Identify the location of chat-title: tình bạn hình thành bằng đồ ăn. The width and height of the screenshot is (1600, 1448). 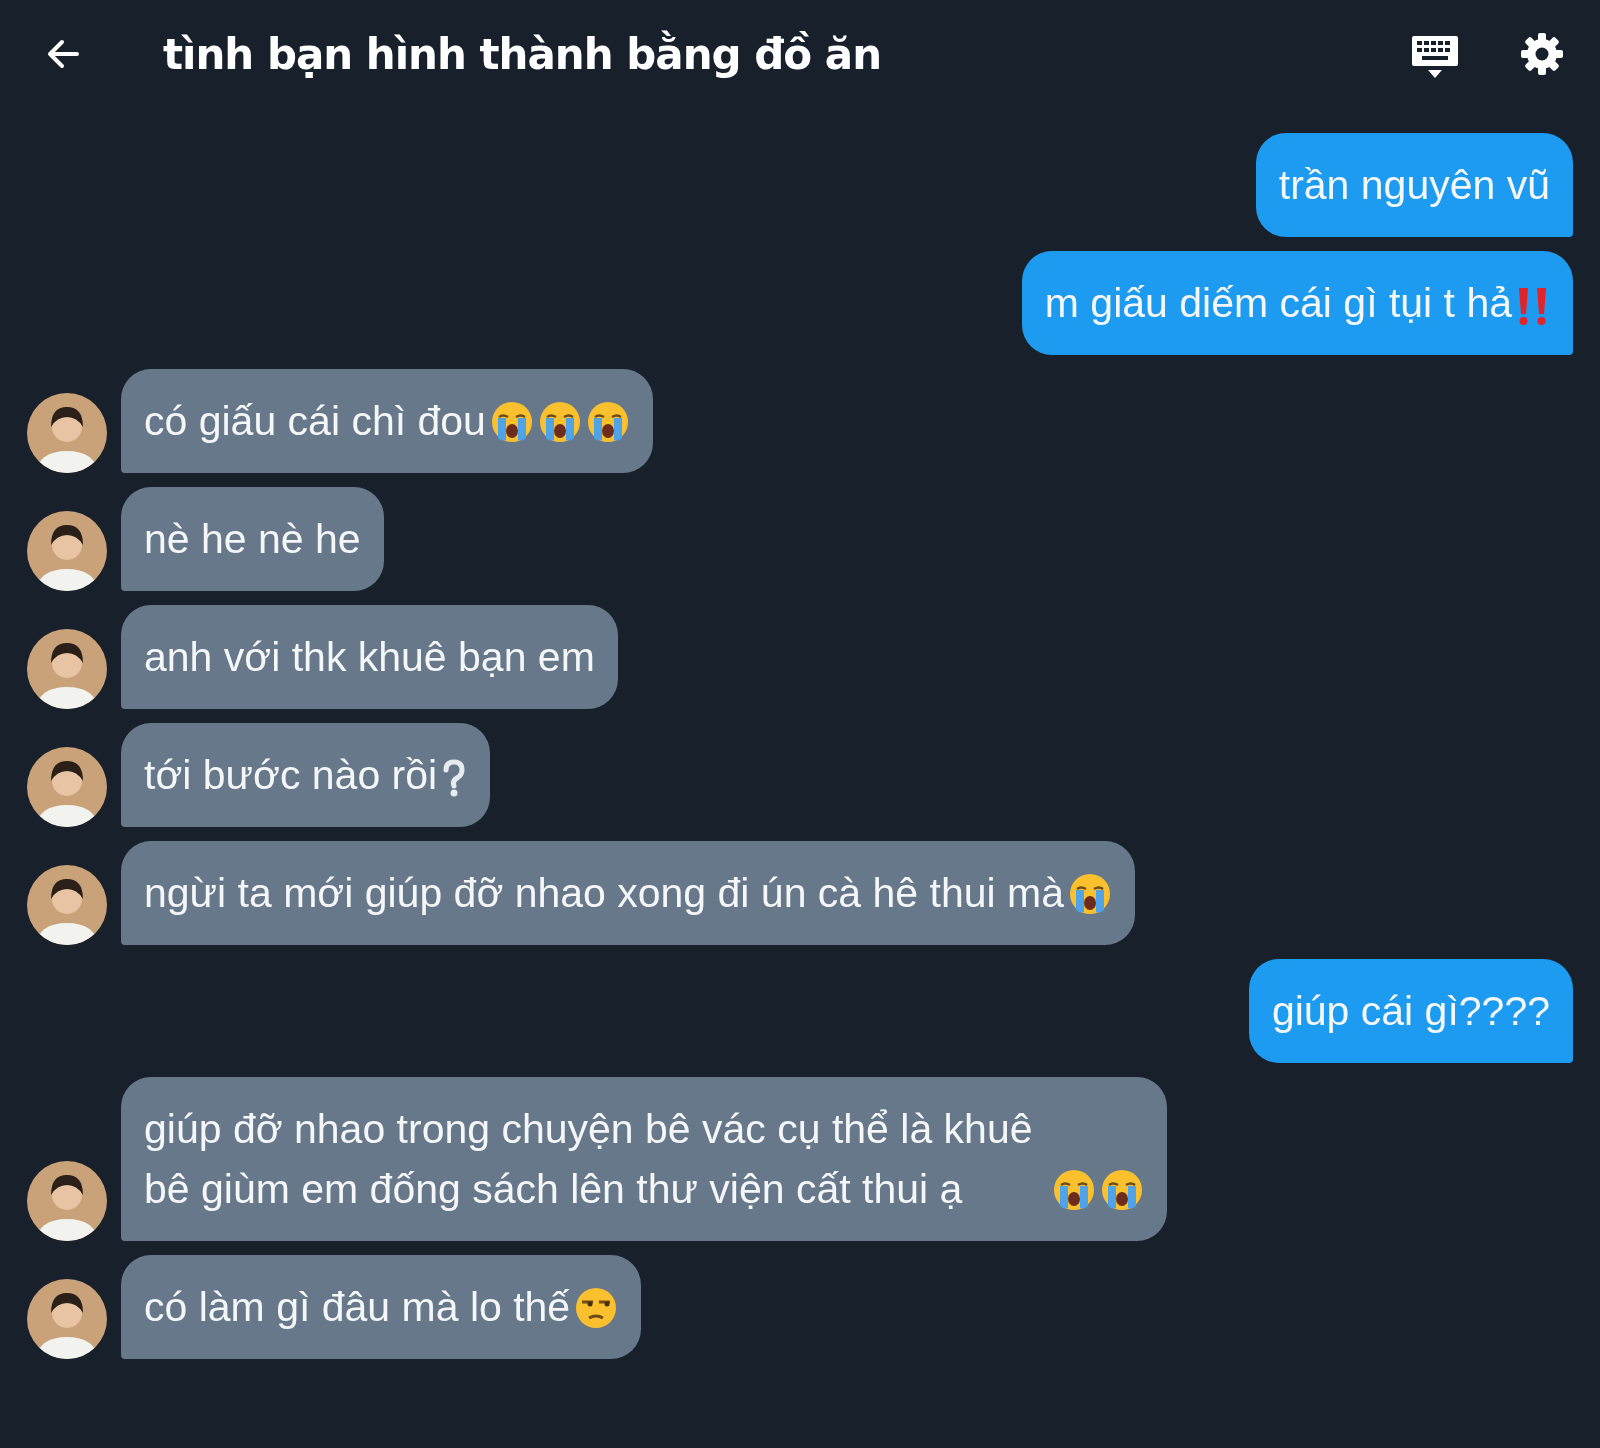
(523, 54).